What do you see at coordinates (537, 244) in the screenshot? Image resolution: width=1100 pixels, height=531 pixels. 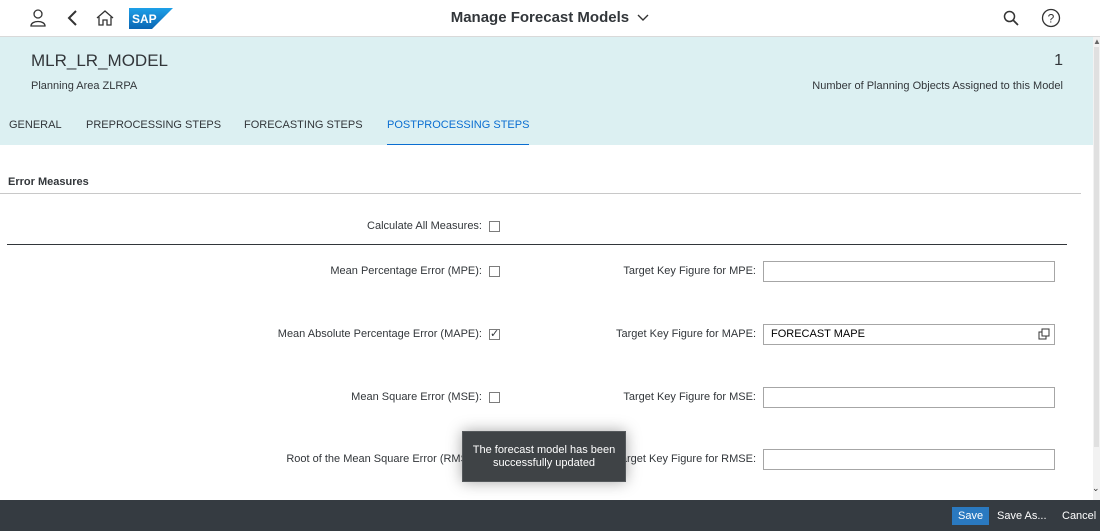 I see `measures-divider` at bounding box center [537, 244].